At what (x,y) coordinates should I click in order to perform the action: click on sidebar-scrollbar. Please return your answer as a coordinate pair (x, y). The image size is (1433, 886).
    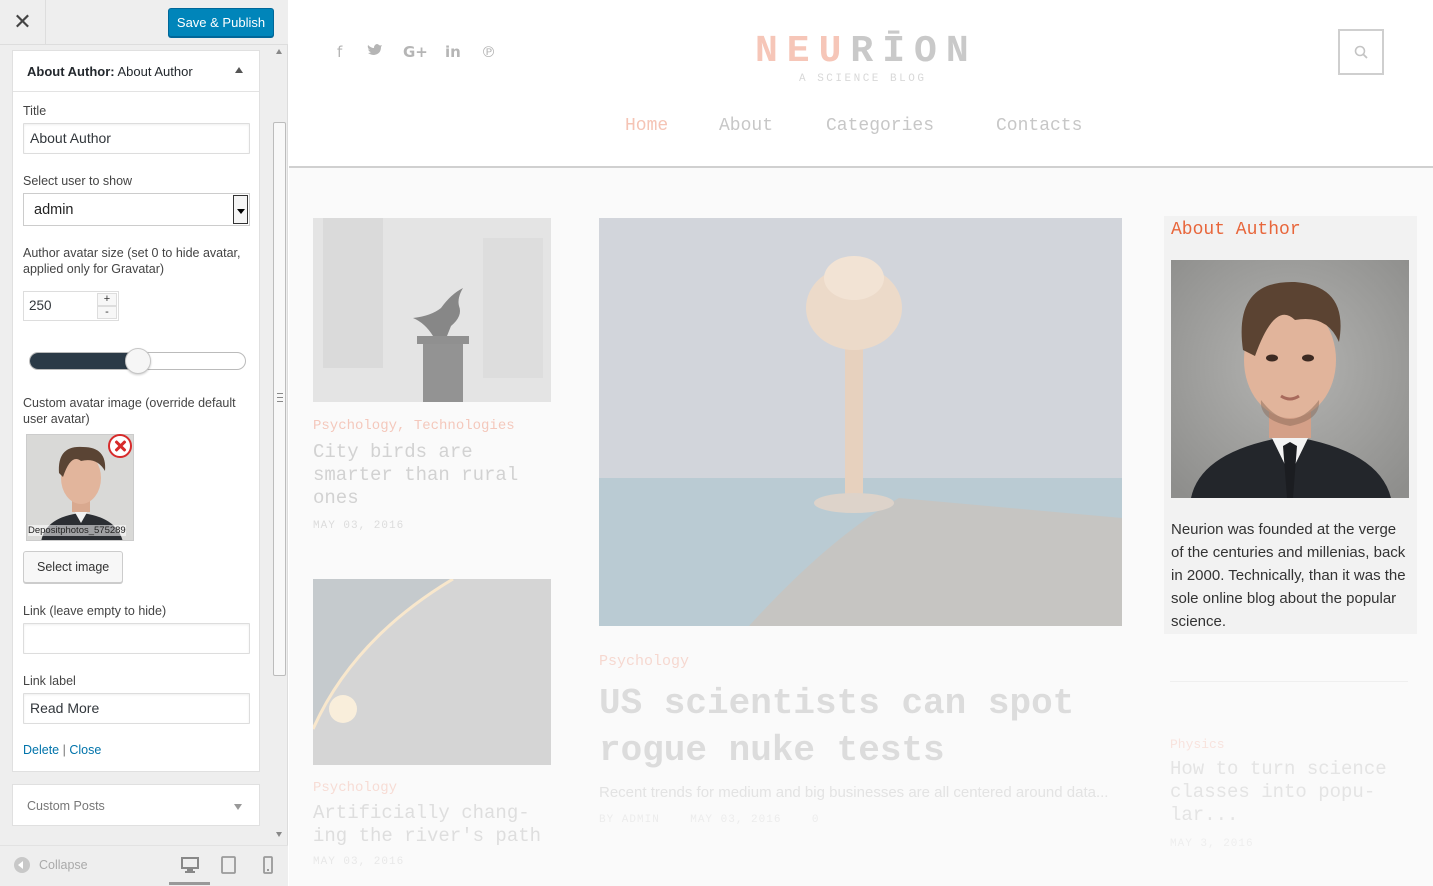
    Looking at the image, I should click on (279, 445).